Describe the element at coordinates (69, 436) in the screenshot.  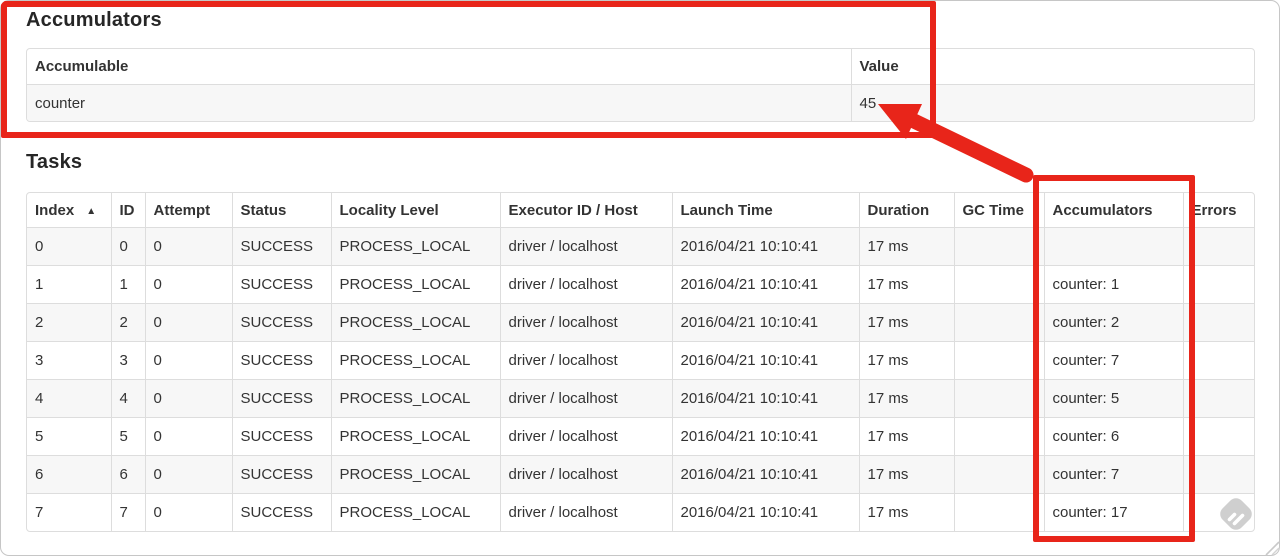
I see `index-cell: 5` at that location.